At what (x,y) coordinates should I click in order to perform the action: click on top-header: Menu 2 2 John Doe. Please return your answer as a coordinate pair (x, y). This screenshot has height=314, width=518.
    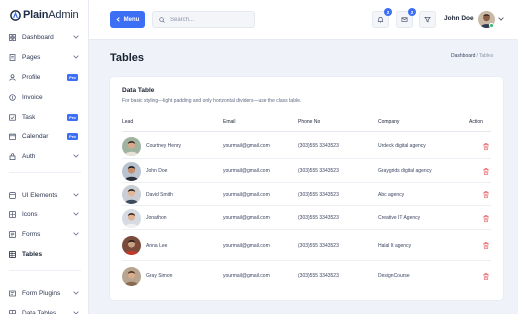
    Looking at the image, I should click on (303, 20).